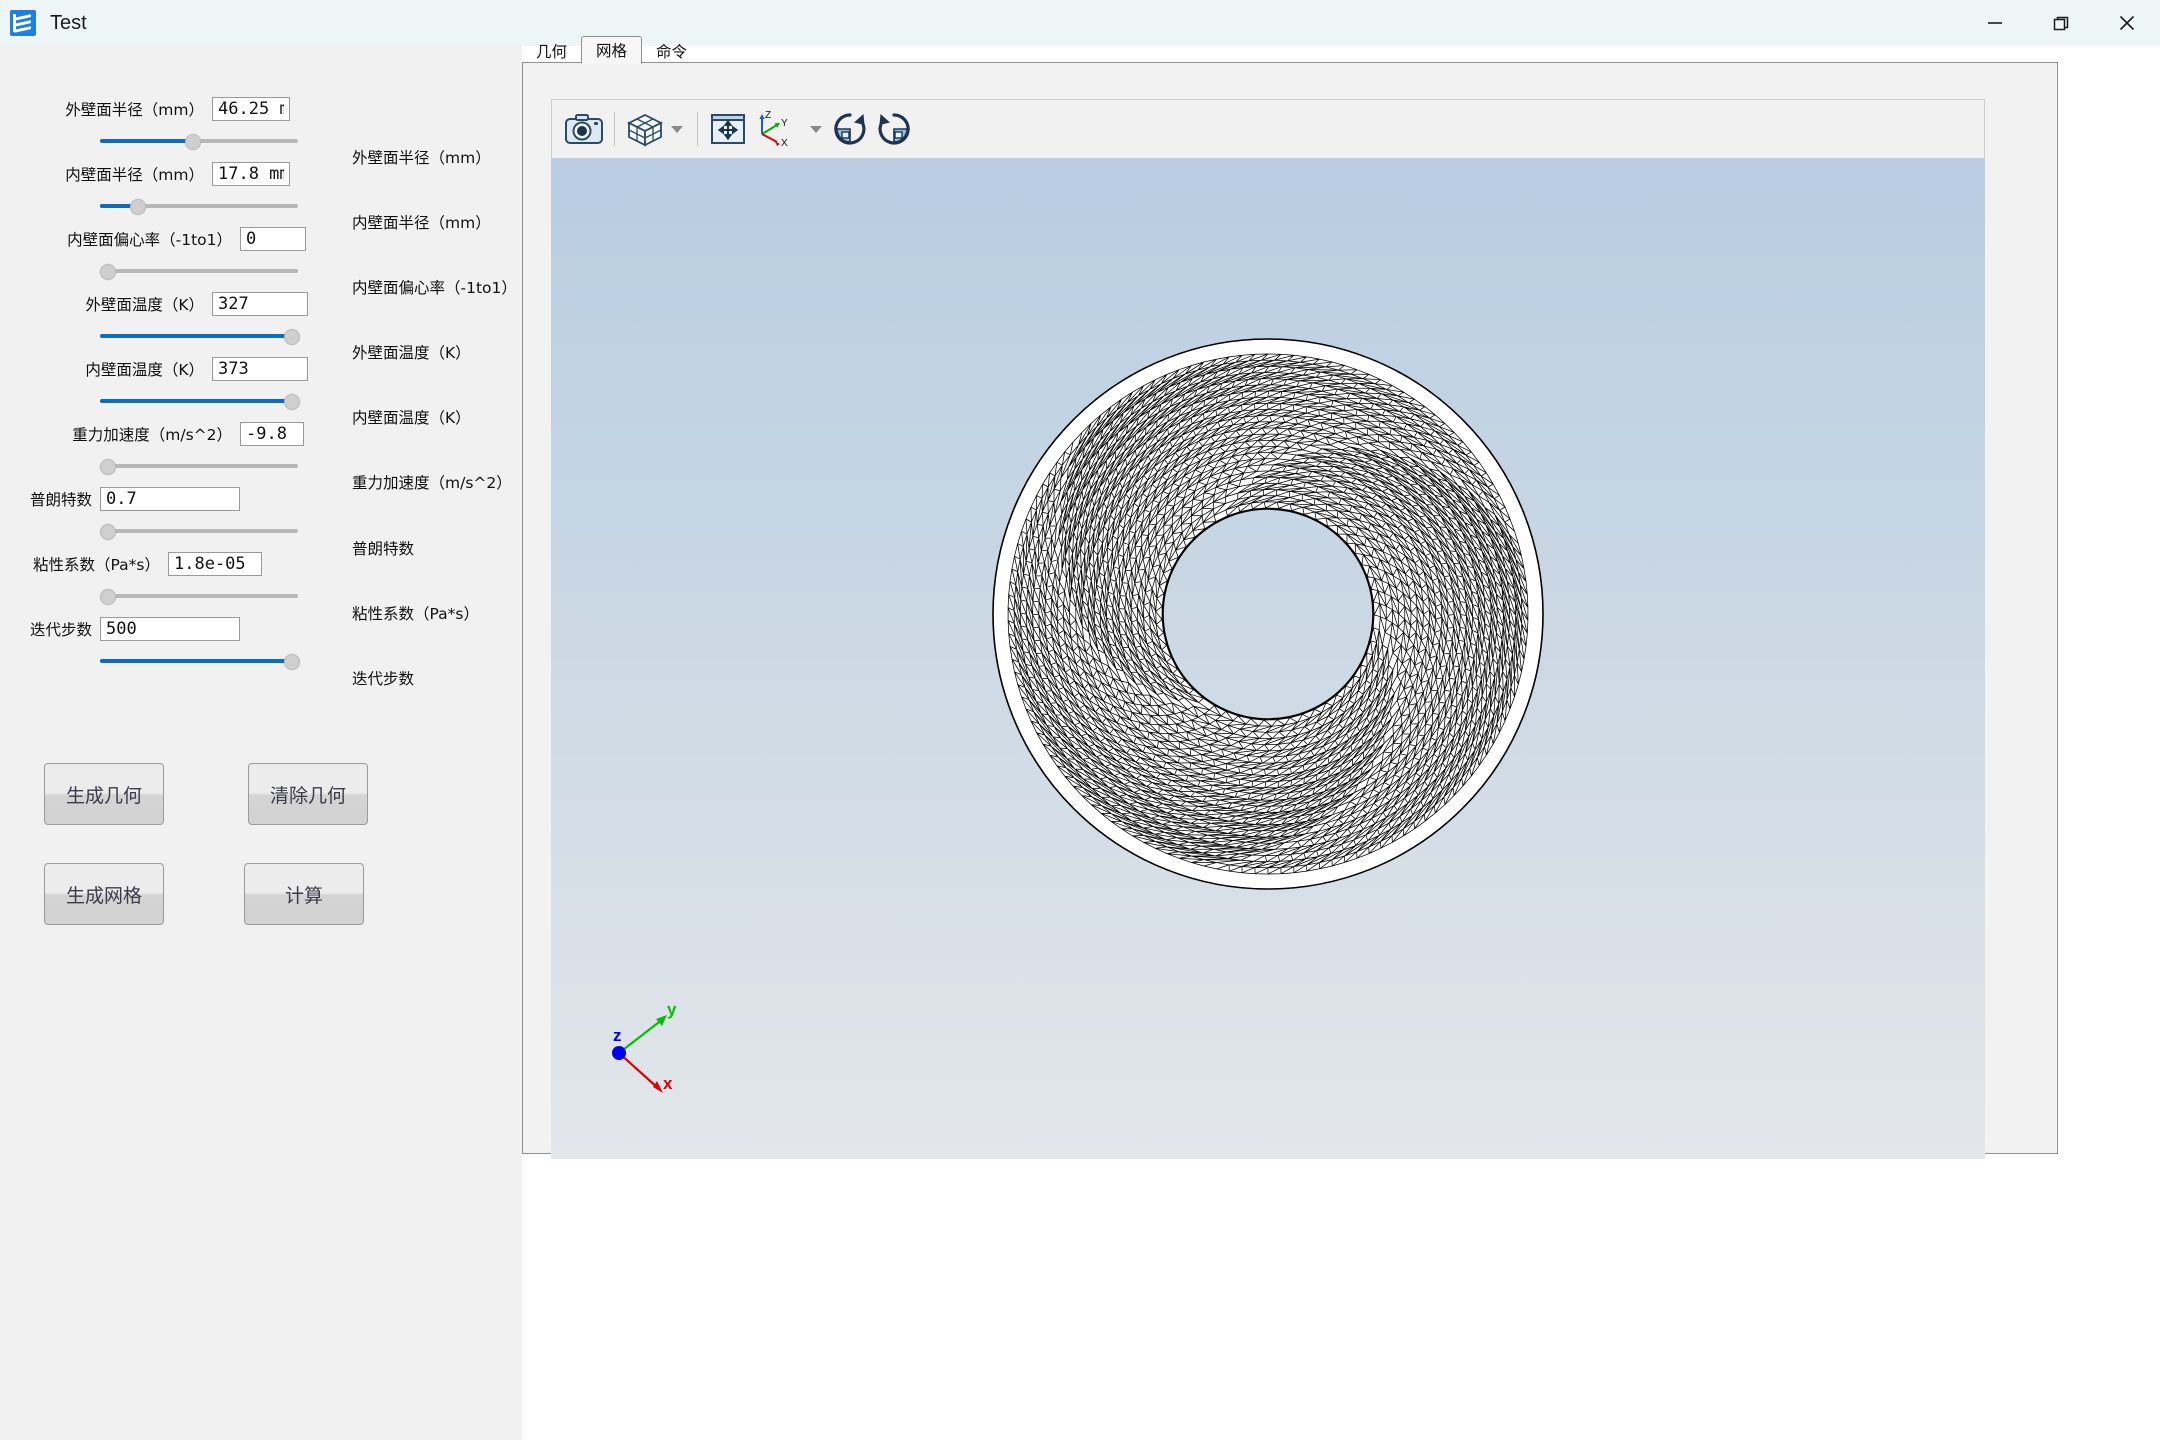 The image size is (2160, 1440). Describe the element at coordinates (104, 794) in the screenshot. I see `generate-geometry-button: 生成几何` at that location.